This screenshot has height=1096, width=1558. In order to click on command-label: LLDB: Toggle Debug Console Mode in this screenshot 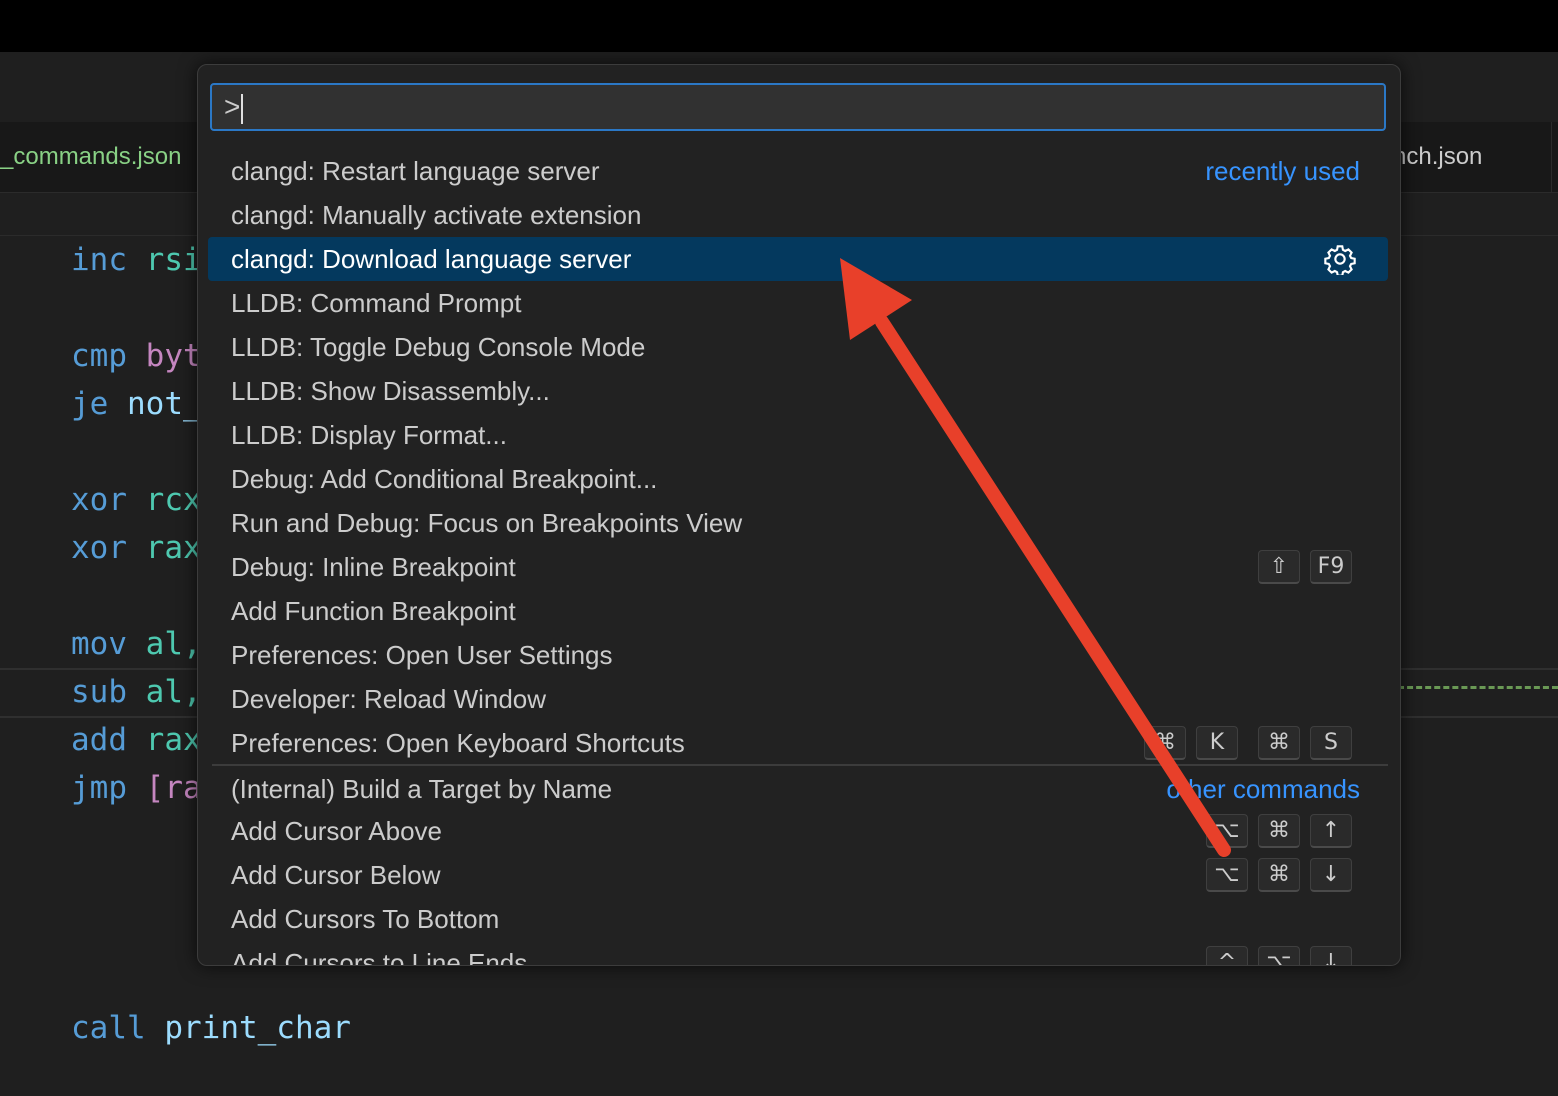, I will do `click(438, 347)`.